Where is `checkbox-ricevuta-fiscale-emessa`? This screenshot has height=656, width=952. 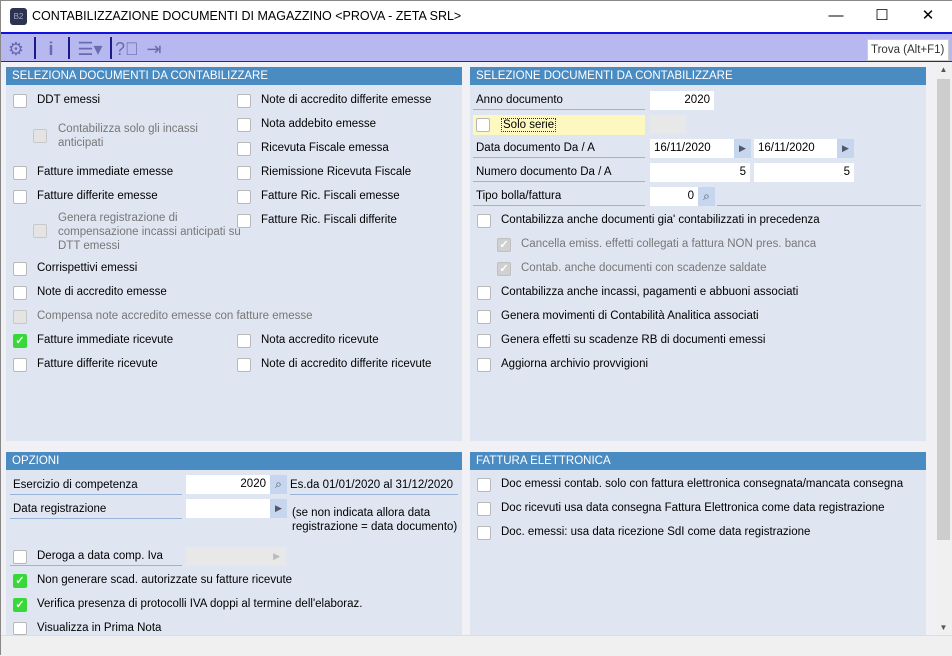
checkbox-ricevuta-fiscale-emessa is located at coordinates (244, 149).